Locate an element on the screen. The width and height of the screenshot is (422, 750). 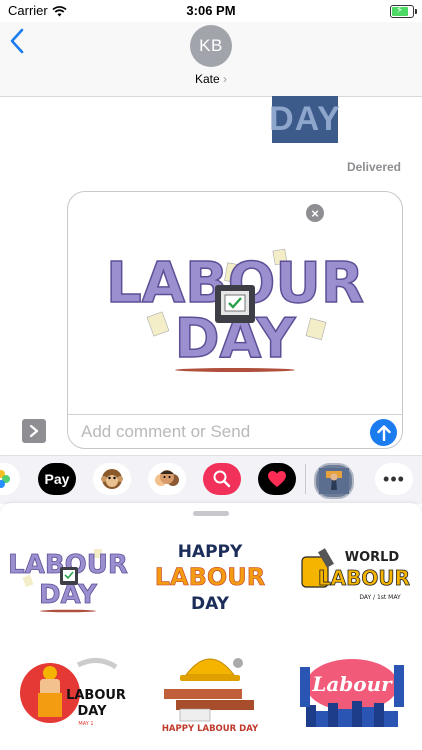
contact-name: Kate is located at coordinates (207, 79).